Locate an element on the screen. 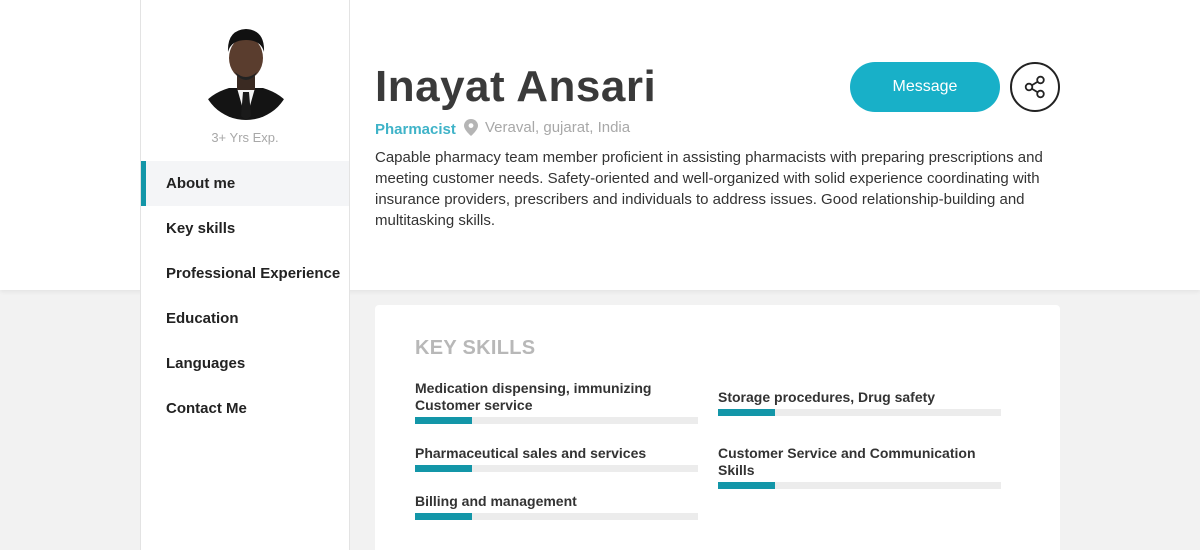 This screenshot has height=550, width=1200. sidebar-item-languages: Languages is located at coordinates (245, 363).